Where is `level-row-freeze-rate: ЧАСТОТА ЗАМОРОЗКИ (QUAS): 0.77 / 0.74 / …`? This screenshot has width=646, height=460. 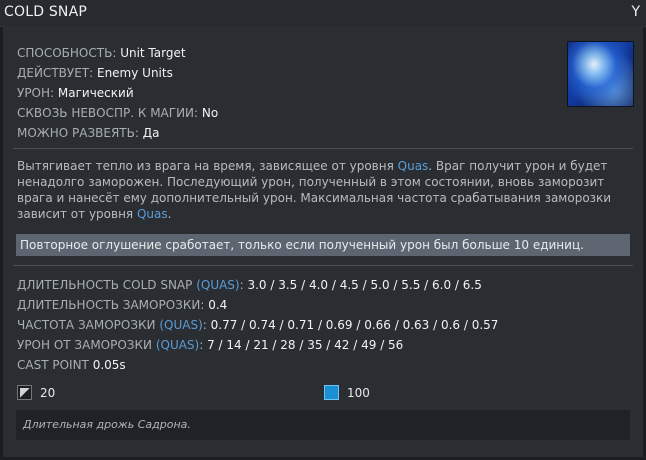 level-row-freeze-rate: ЧАСТОТА ЗАМОРОЗКИ (QUAS): 0.77 / 0.74 / … is located at coordinates (257, 325).